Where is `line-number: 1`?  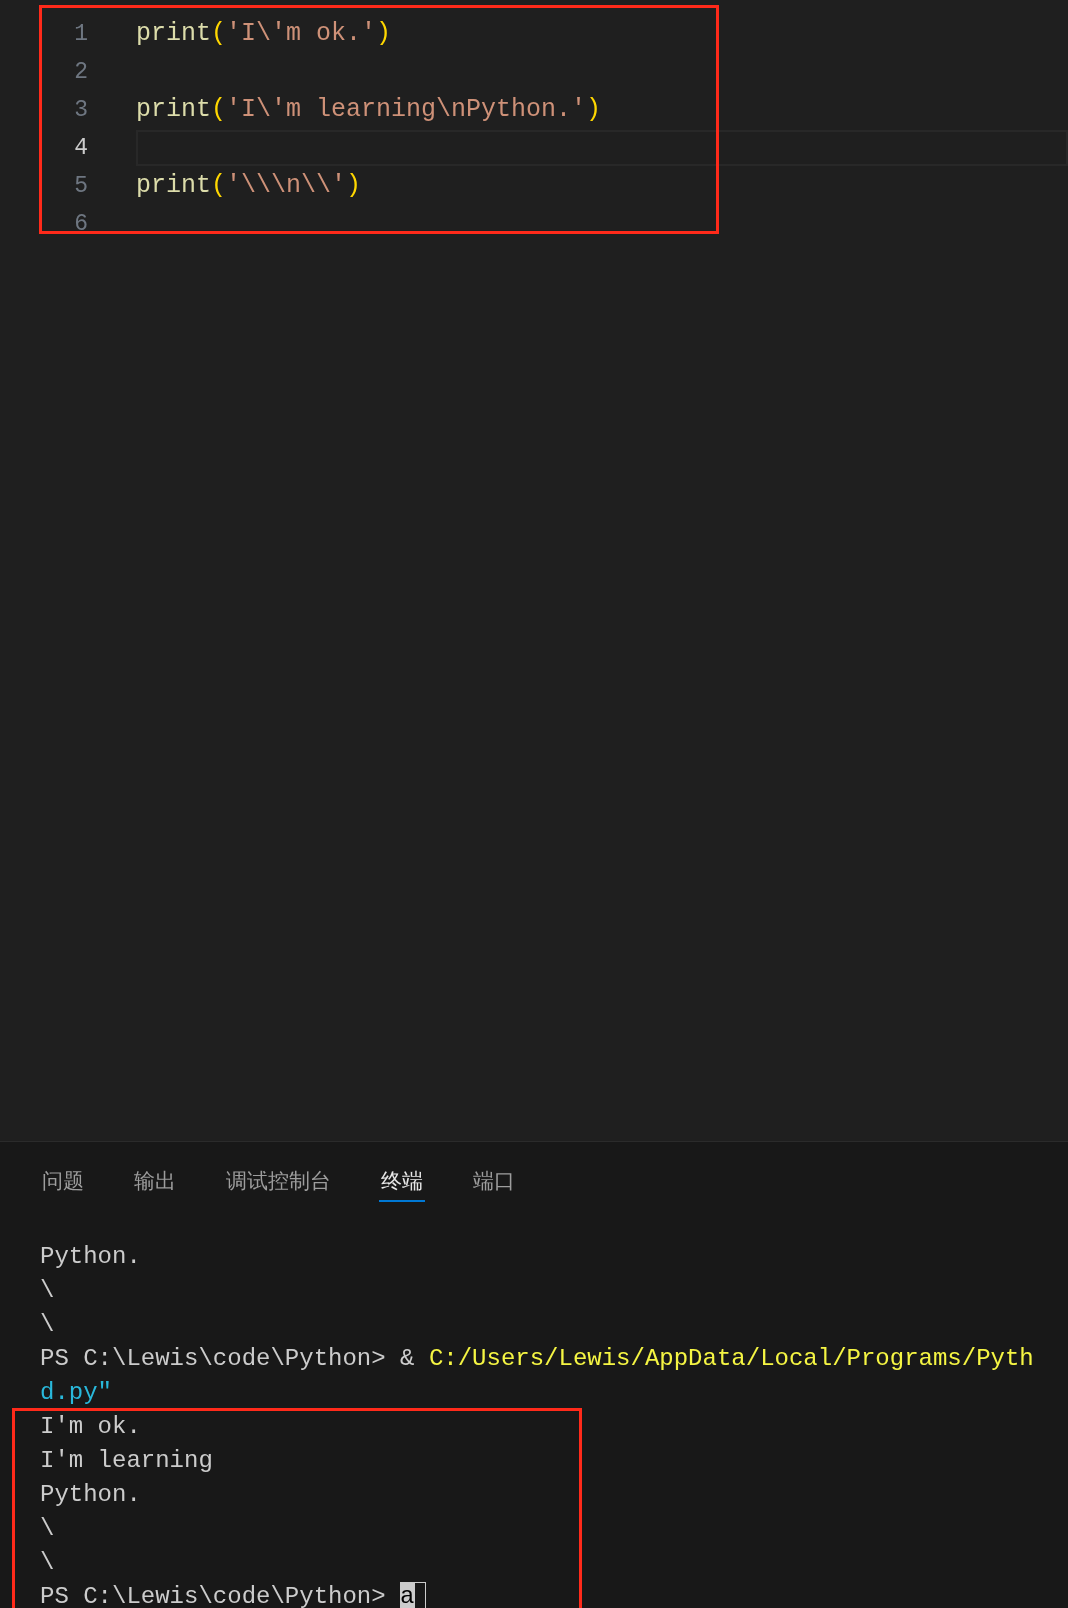
line-number: 1 is located at coordinates (80, 34).